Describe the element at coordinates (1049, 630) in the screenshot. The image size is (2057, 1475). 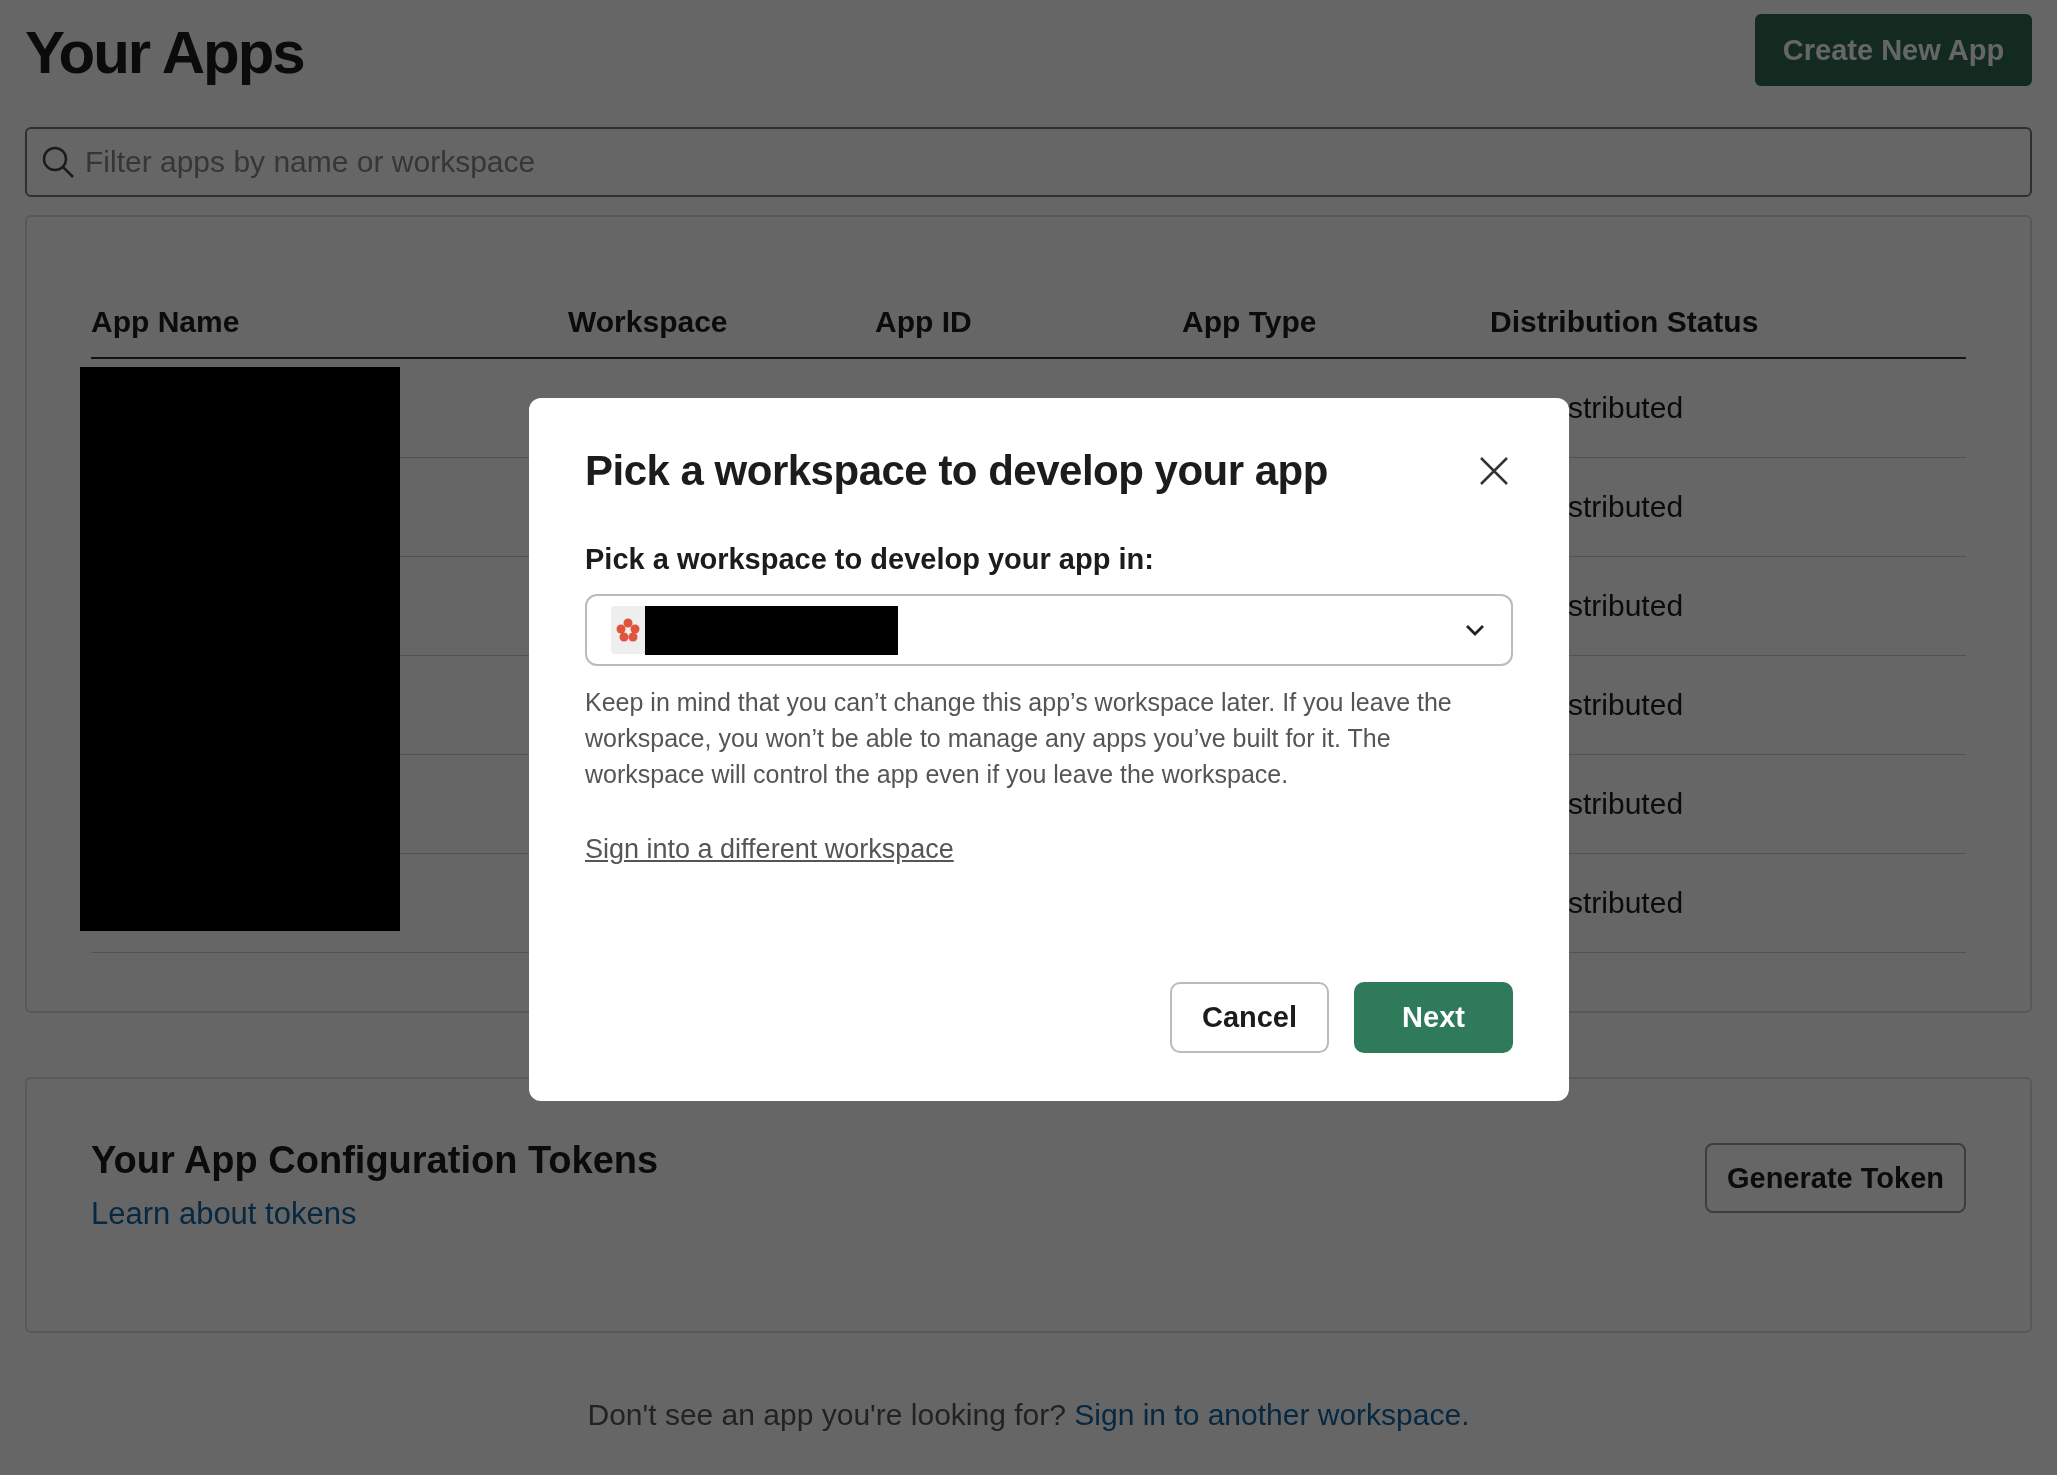
I see `workspace-select` at that location.